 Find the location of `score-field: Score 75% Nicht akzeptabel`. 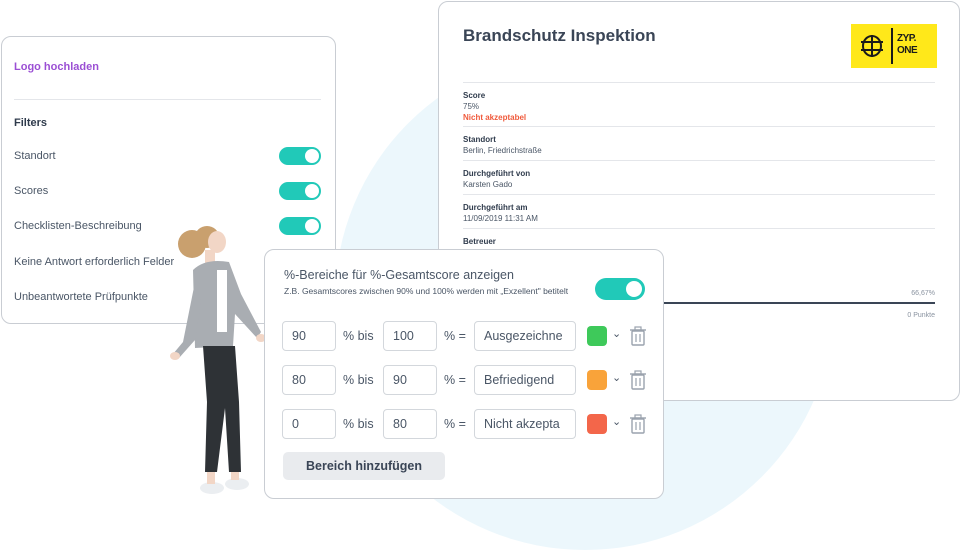

score-field: Score 75% Nicht akzeptabel is located at coordinates (699, 106).